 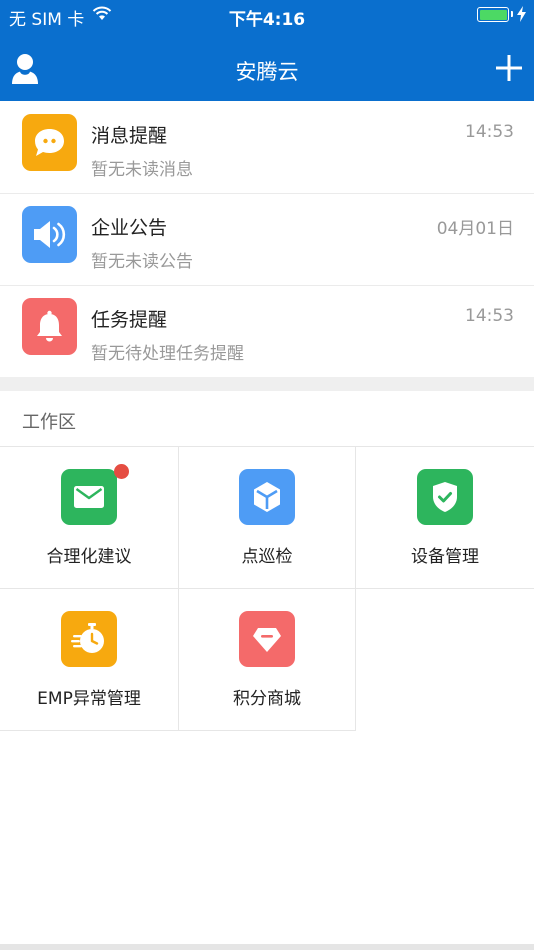 I want to click on clock: 下午4:16, so click(x=267, y=20).